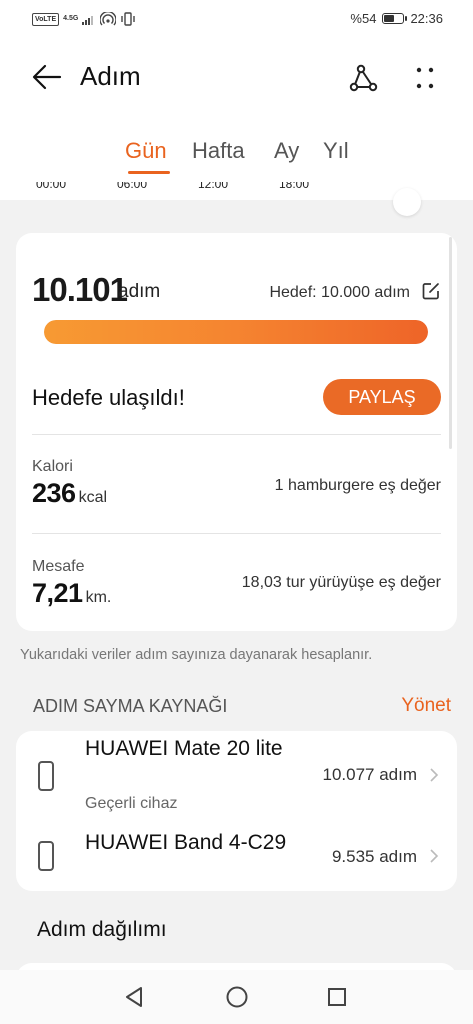 The width and height of the screenshot is (473, 1024). I want to click on signal-icon, so click(88, 20).